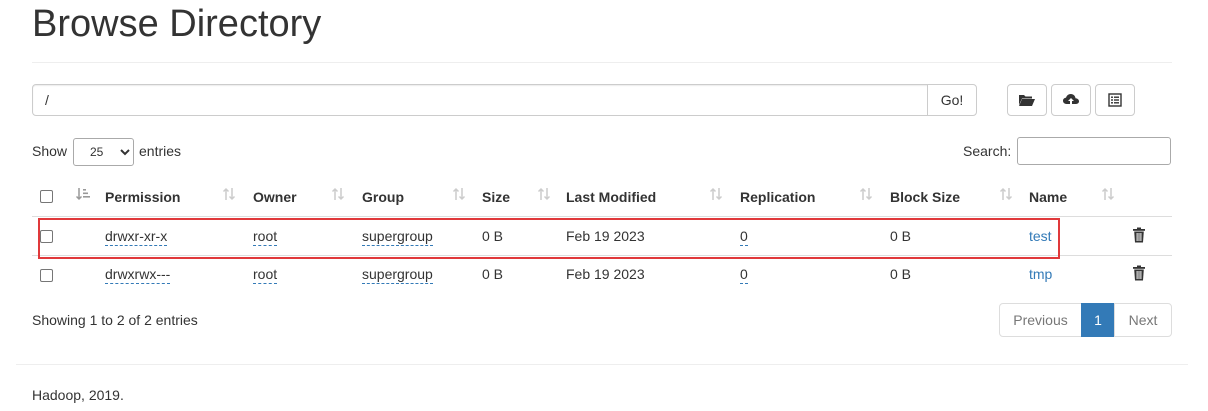  Describe the element at coordinates (160, 151) in the screenshot. I see `entries-label: entries` at that location.